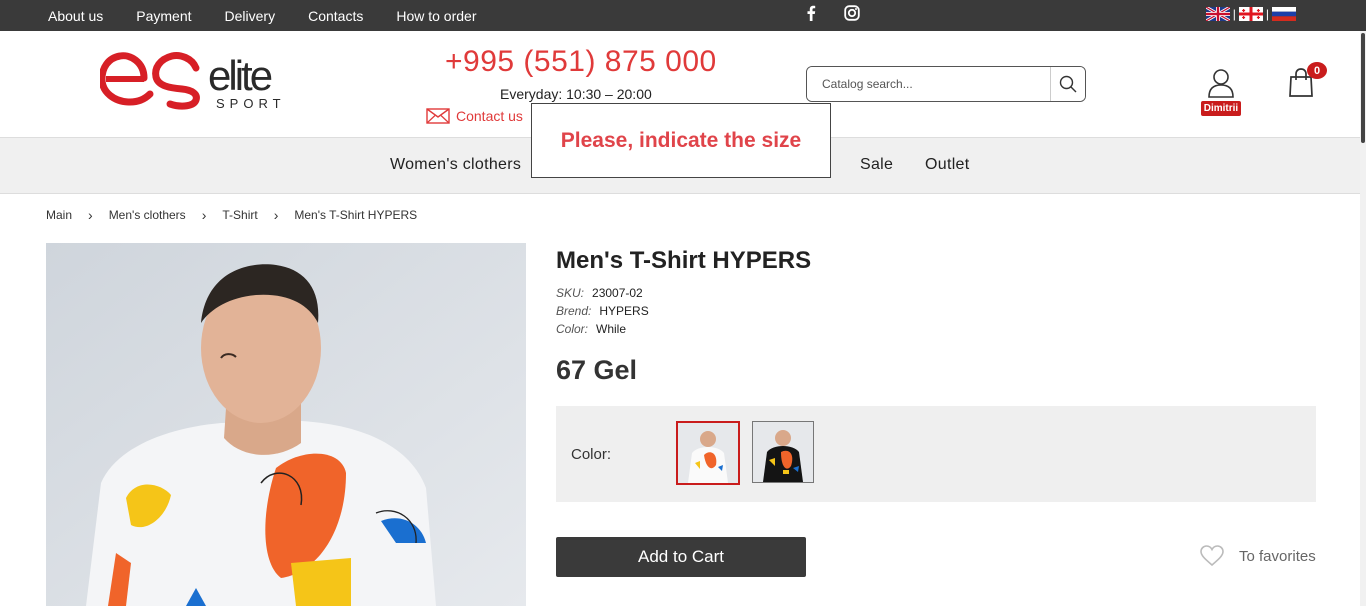  I want to click on nav-link-payment: Payment, so click(163, 16).